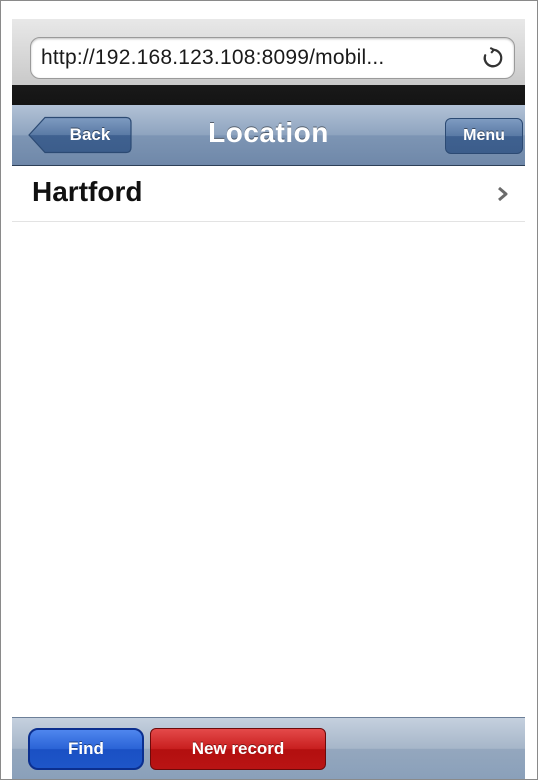  I want to click on find-button: Find, so click(86, 749).